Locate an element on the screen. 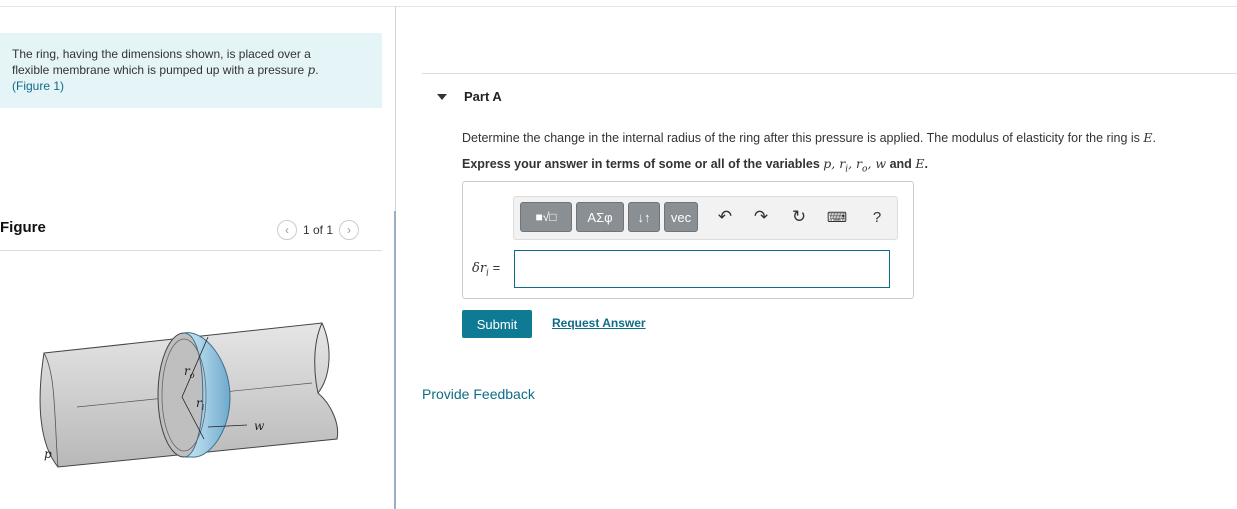  collapse-triangle-icon is located at coordinates (442, 96).